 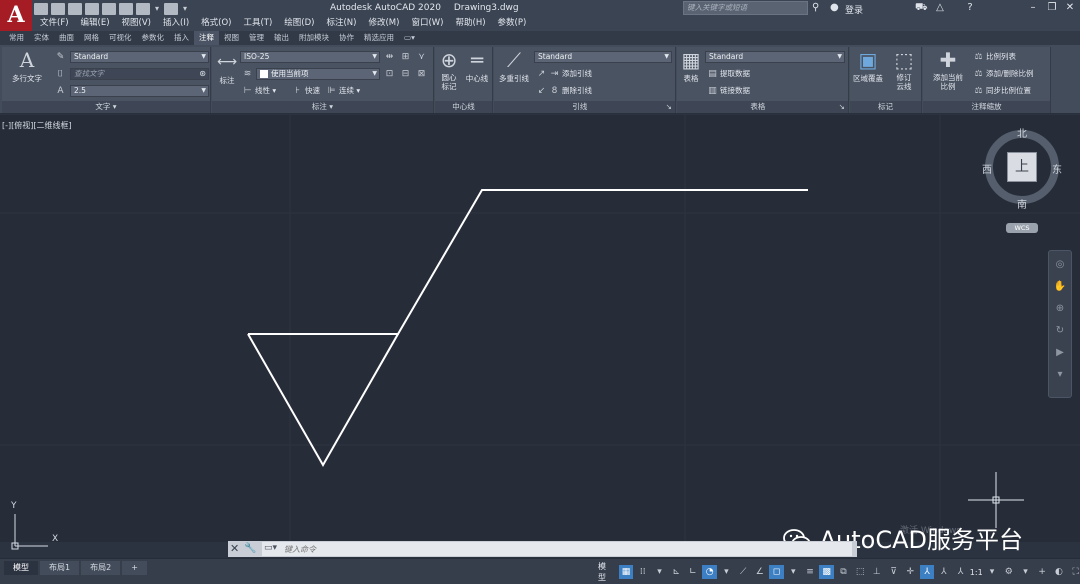 I want to click on menu-insert: 插入(I), so click(x=176, y=23).